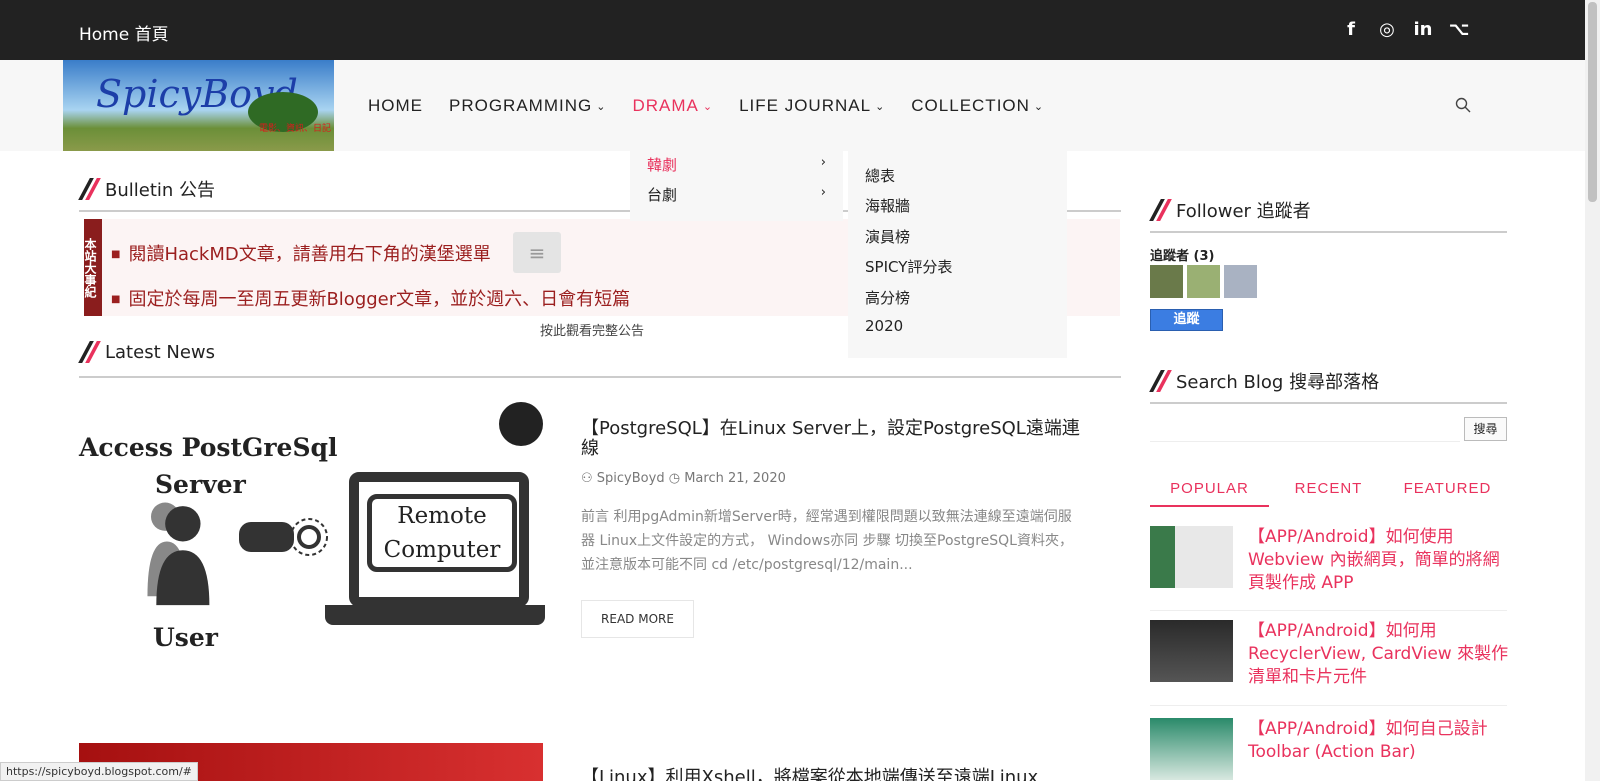  I want to click on thumbnail-text: Access PostGreSql, so click(208, 447).